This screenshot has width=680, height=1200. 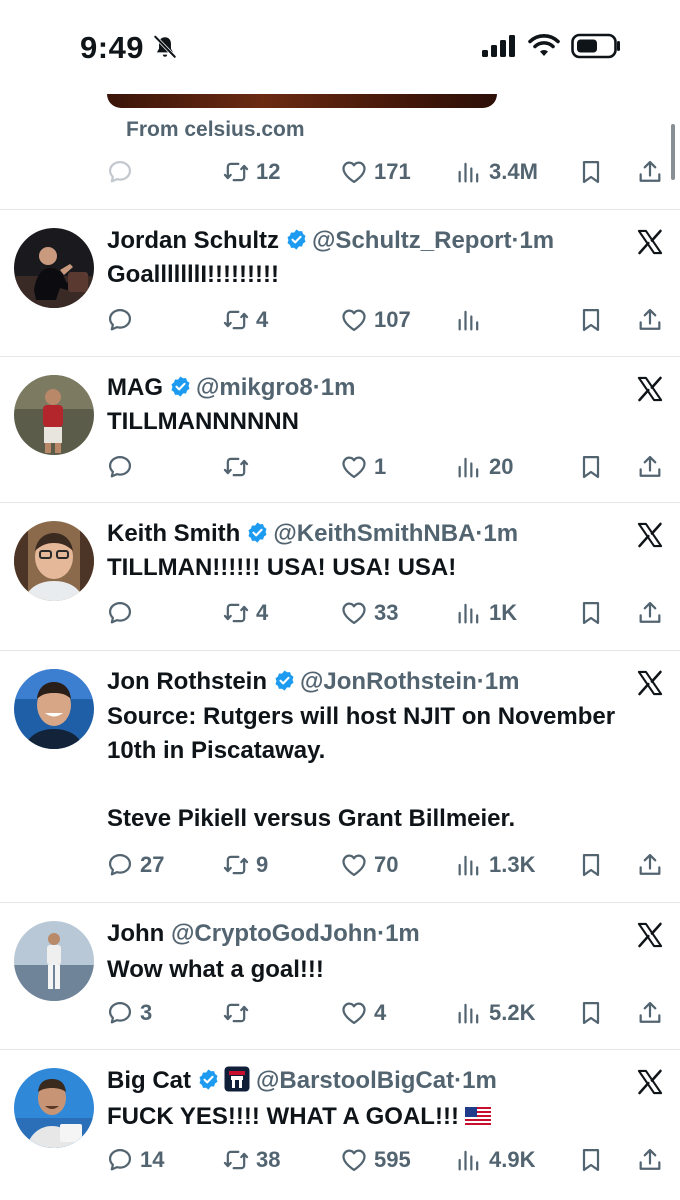 What do you see at coordinates (375, 172) in the screenshot?
I see `like-button: 171` at bounding box center [375, 172].